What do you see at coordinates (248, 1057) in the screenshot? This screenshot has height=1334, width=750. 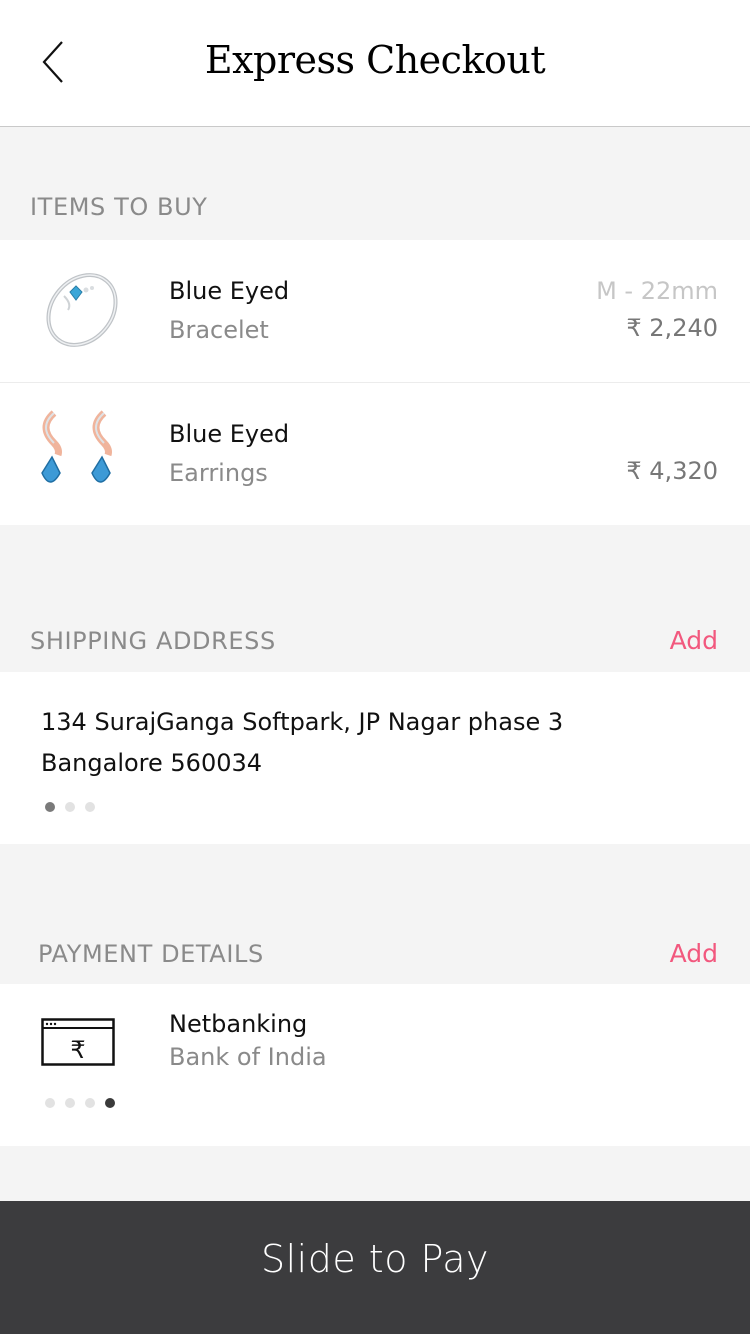 I see `payment-bank: Bank of India` at bounding box center [248, 1057].